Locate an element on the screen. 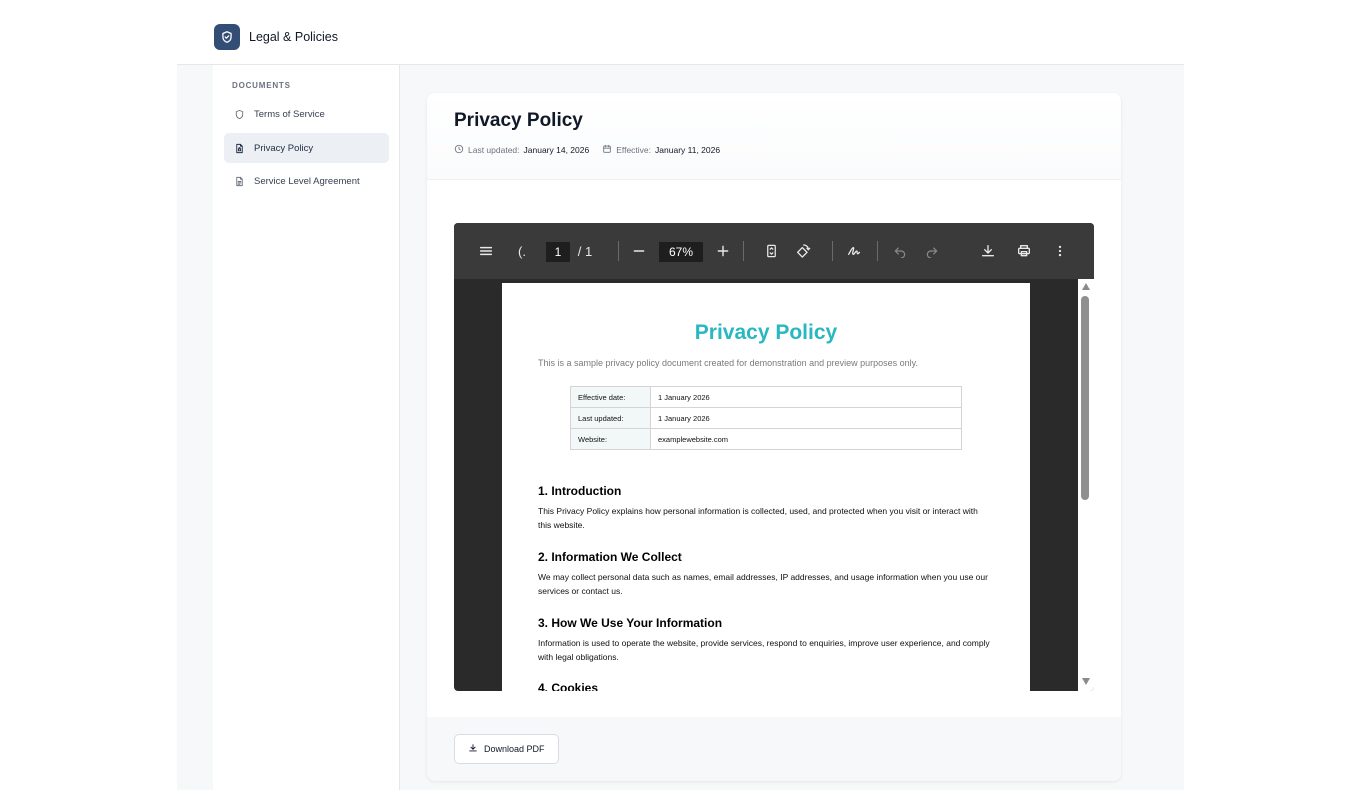  outline-toggle: (. is located at coordinates (522, 251).